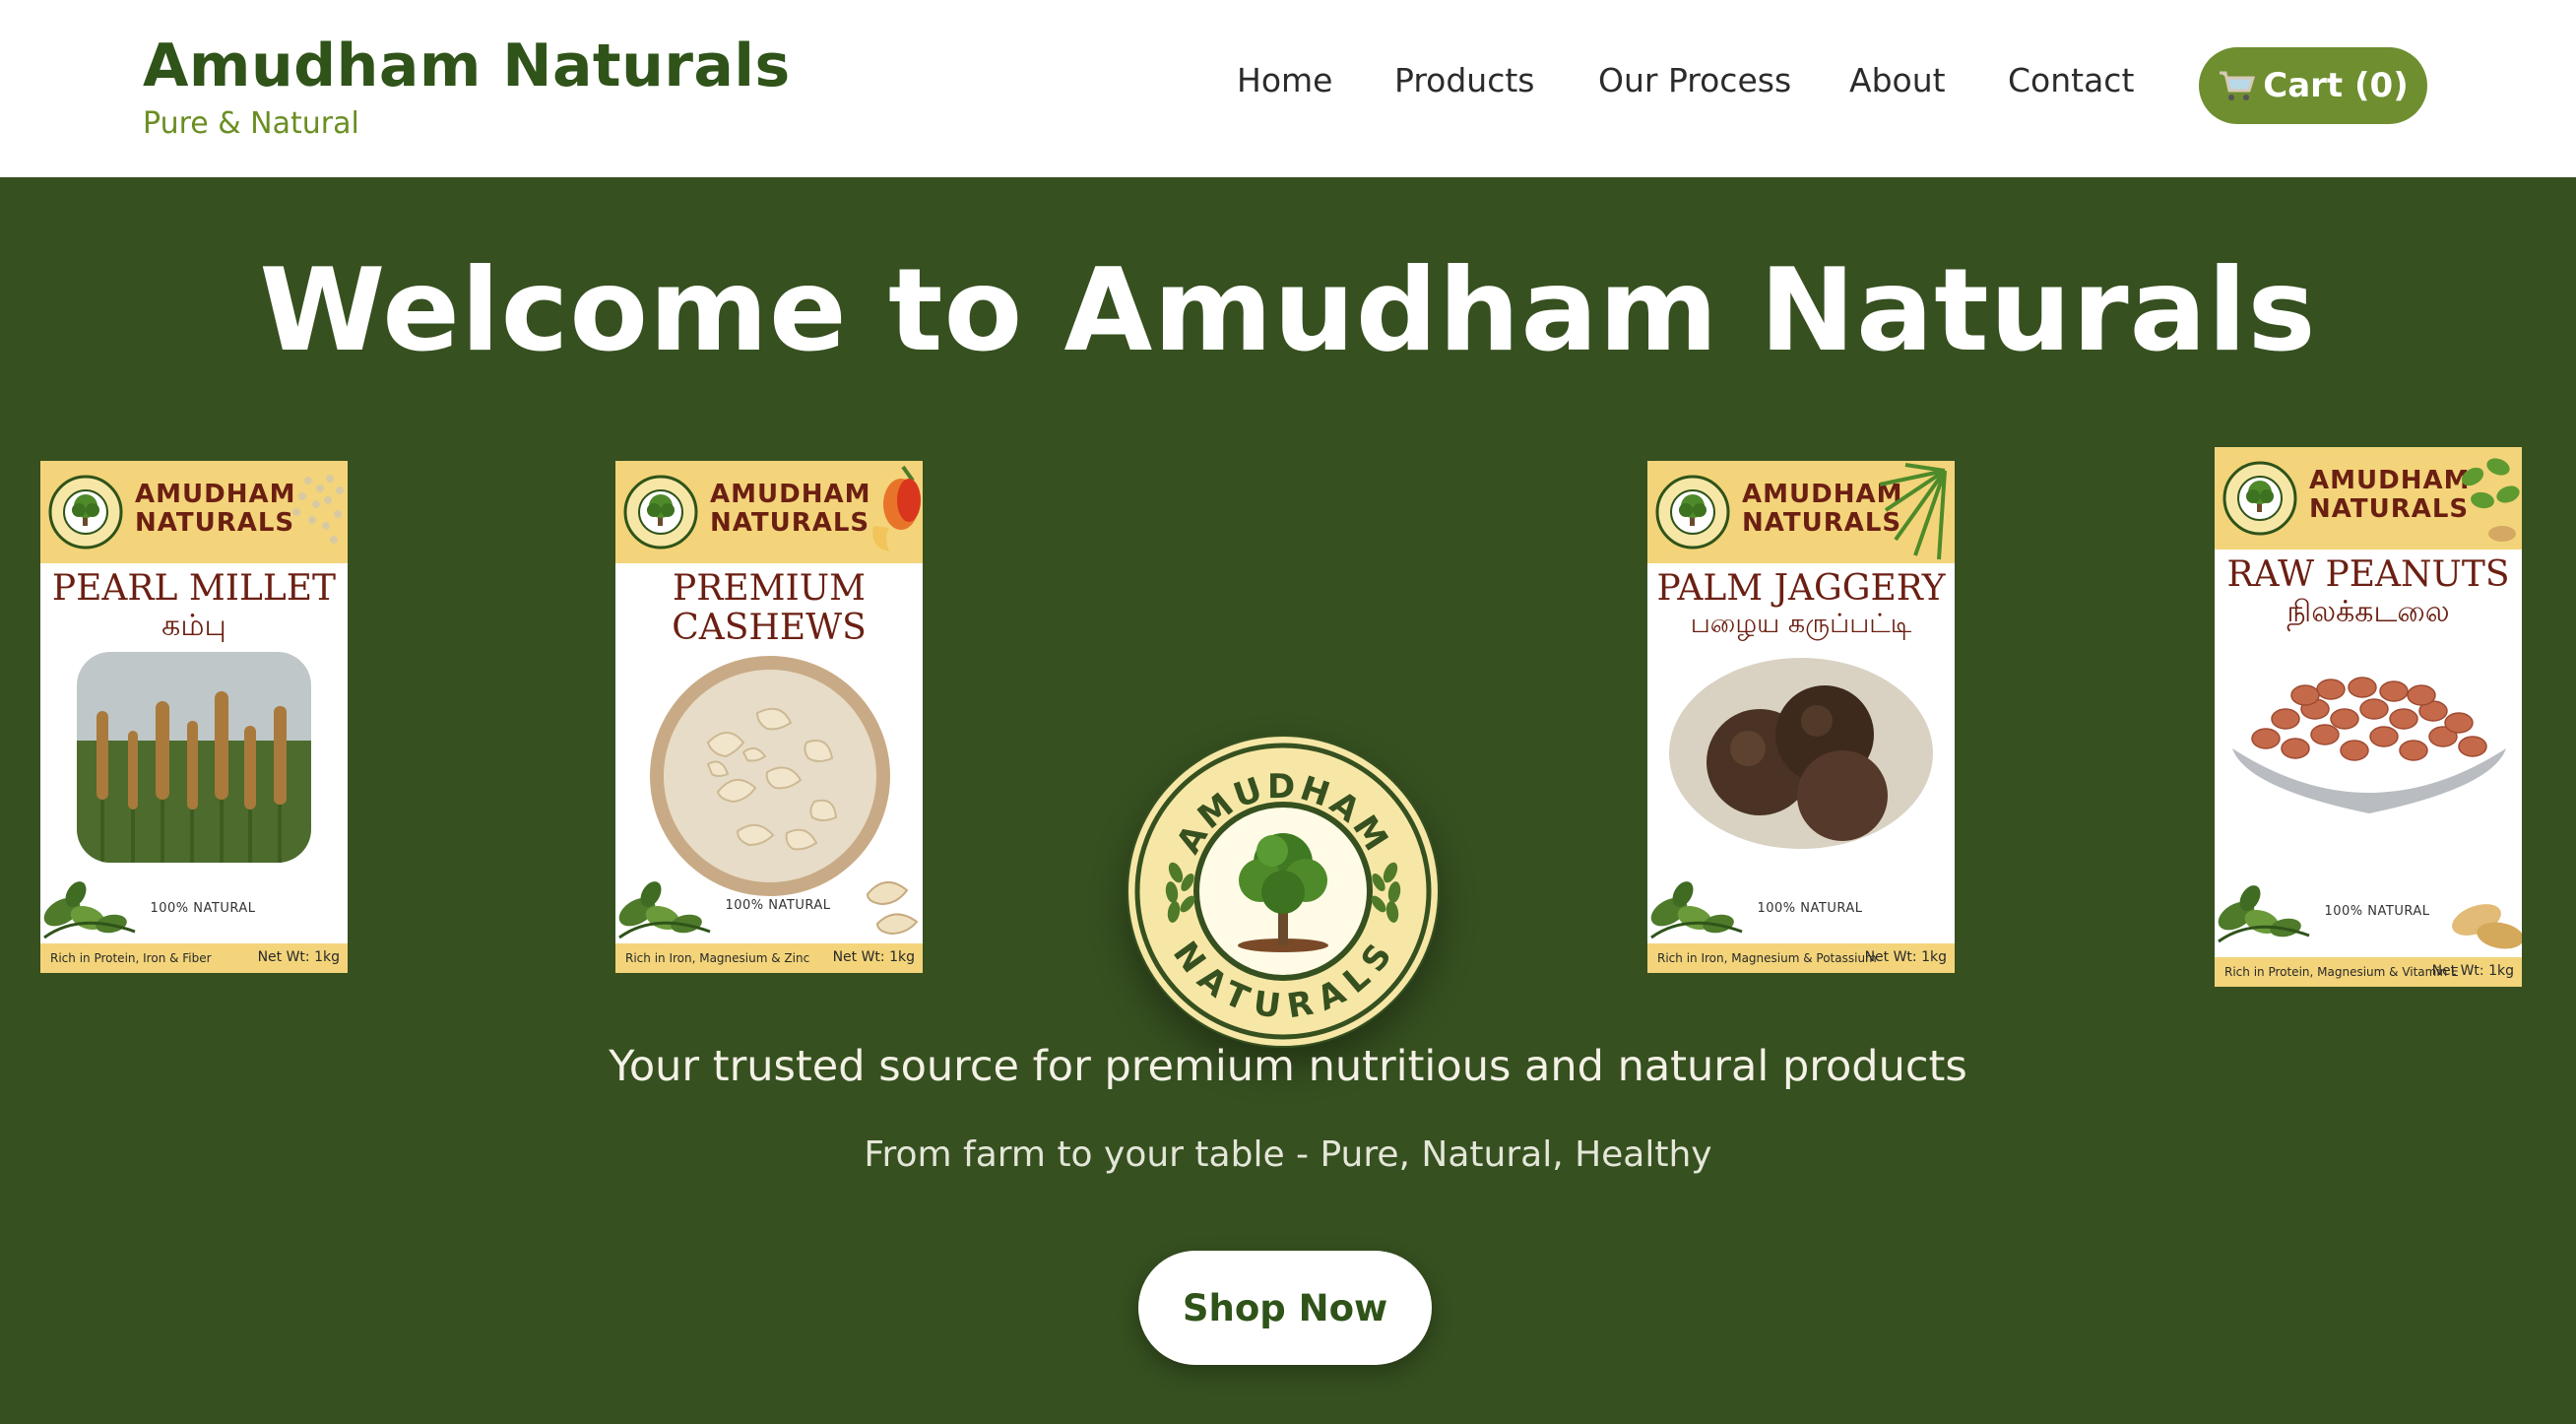 This screenshot has height=1424, width=2576. Describe the element at coordinates (2368, 612) in the screenshot. I see `product-name-tamil: நிலக்கடலை` at that location.